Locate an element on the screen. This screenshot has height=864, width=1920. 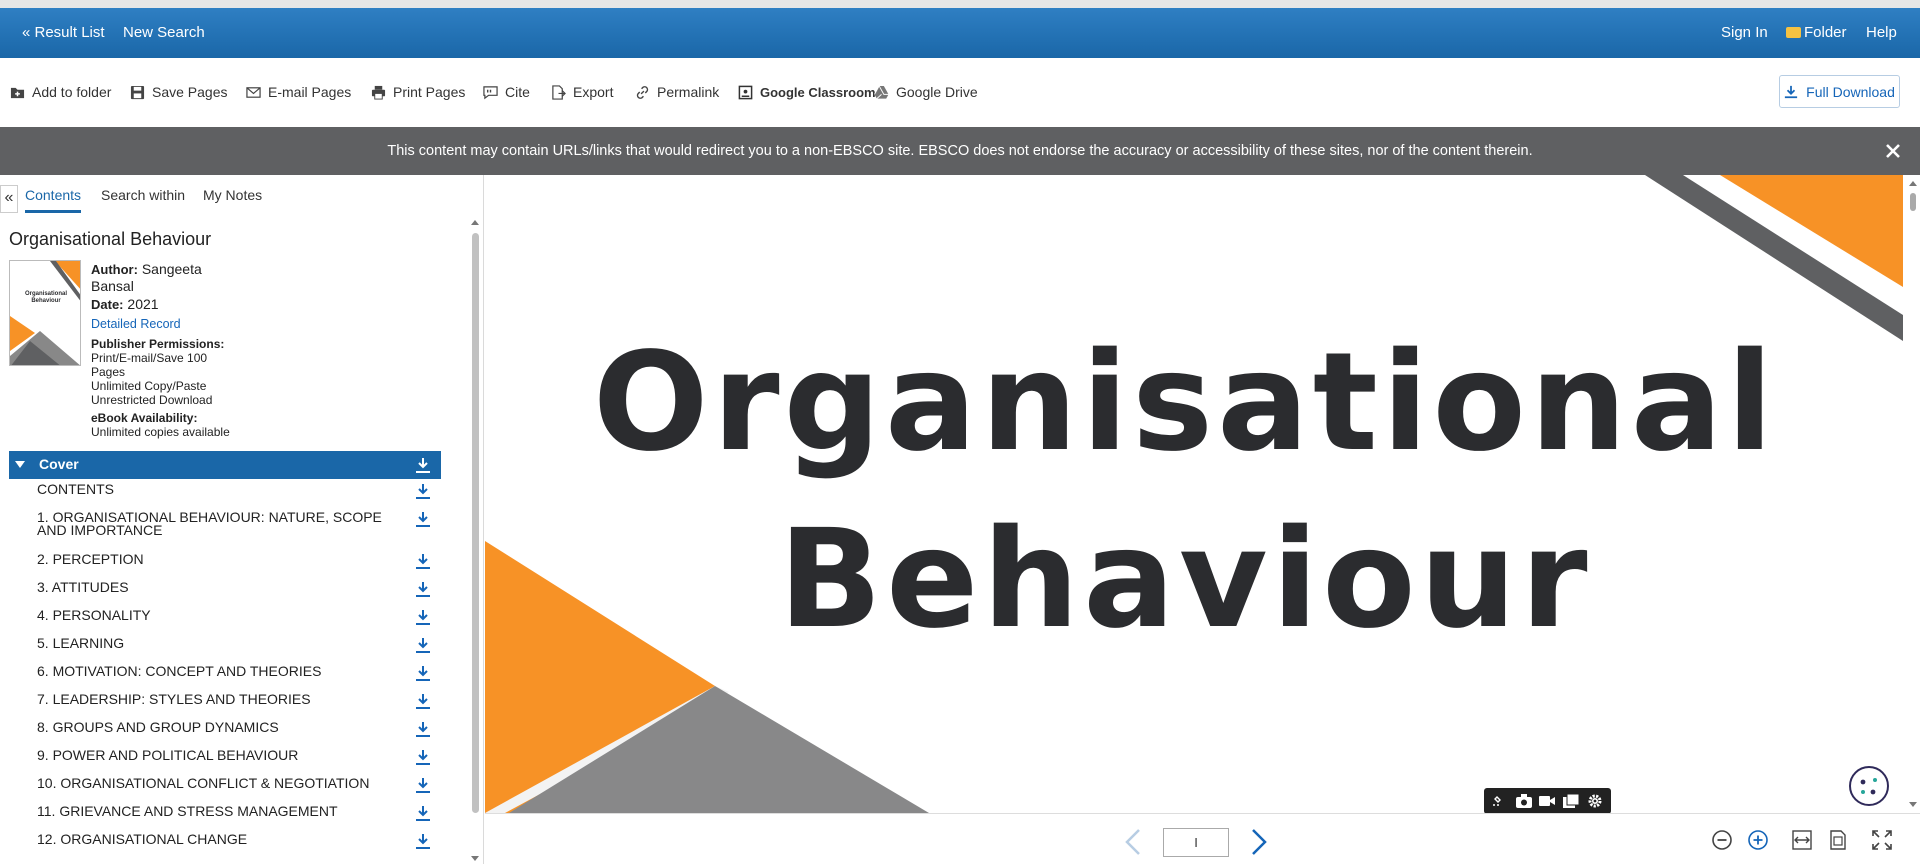
cite-button: Cite is located at coordinates (506, 92).